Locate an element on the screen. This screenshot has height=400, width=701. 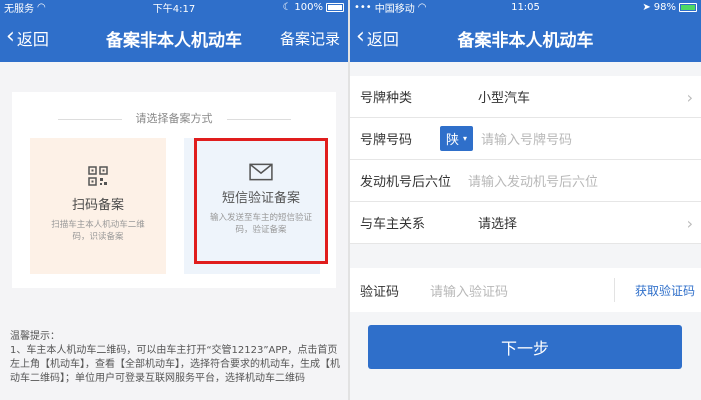
scan-option: 扫码备案 扫描车主本人机动车二维码，识读备案 is located at coordinates (98, 206).